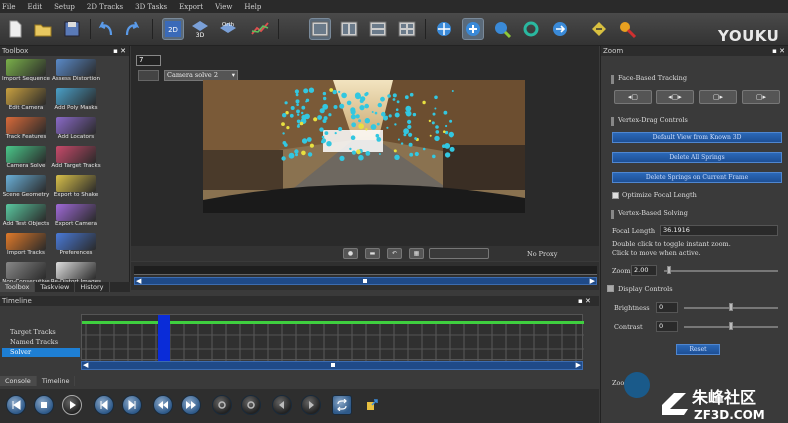 Image resolution: width=788 pixels, height=423 pixels. Describe the element at coordinates (332, 337) in the screenshot. I see `timeline-grid` at that location.